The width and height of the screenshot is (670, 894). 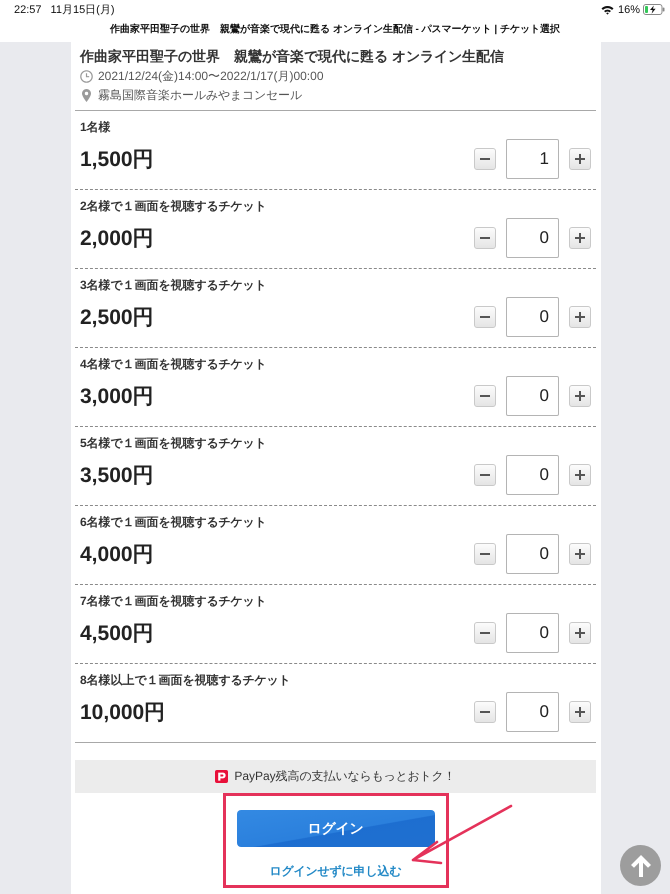 I want to click on arrow-up-icon, so click(x=641, y=866).